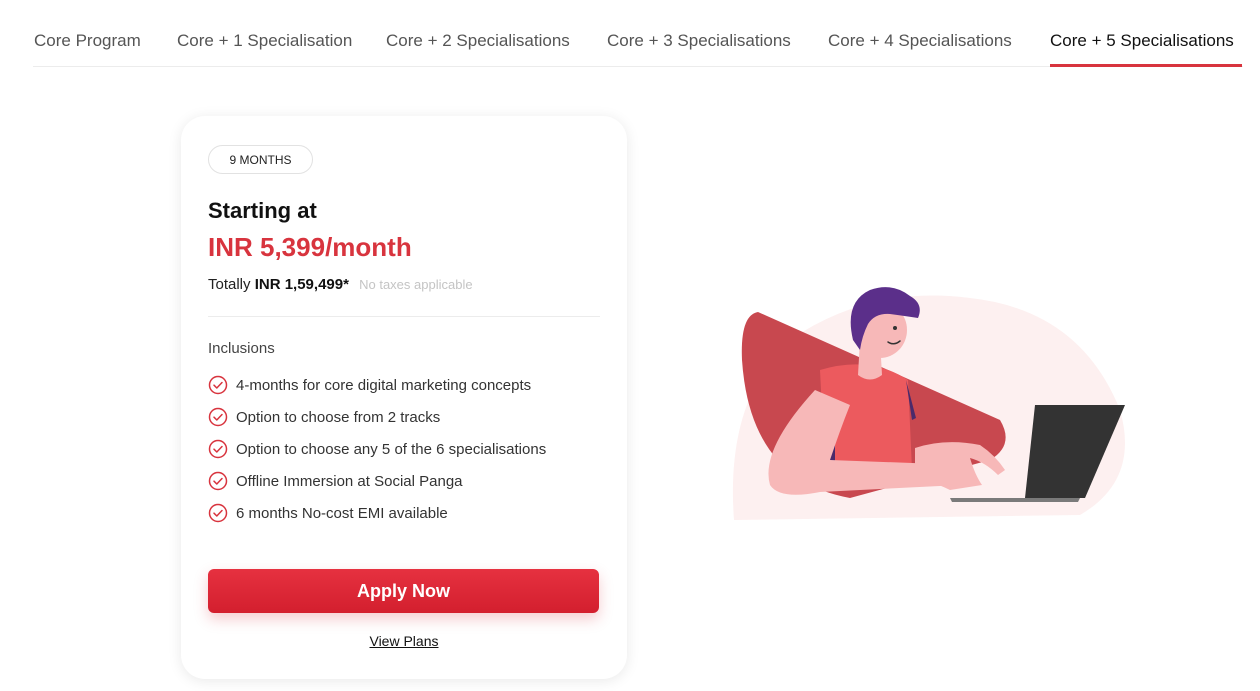  I want to click on tab-core-plus-2: Core + 2 Specialisations, so click(478, 41).